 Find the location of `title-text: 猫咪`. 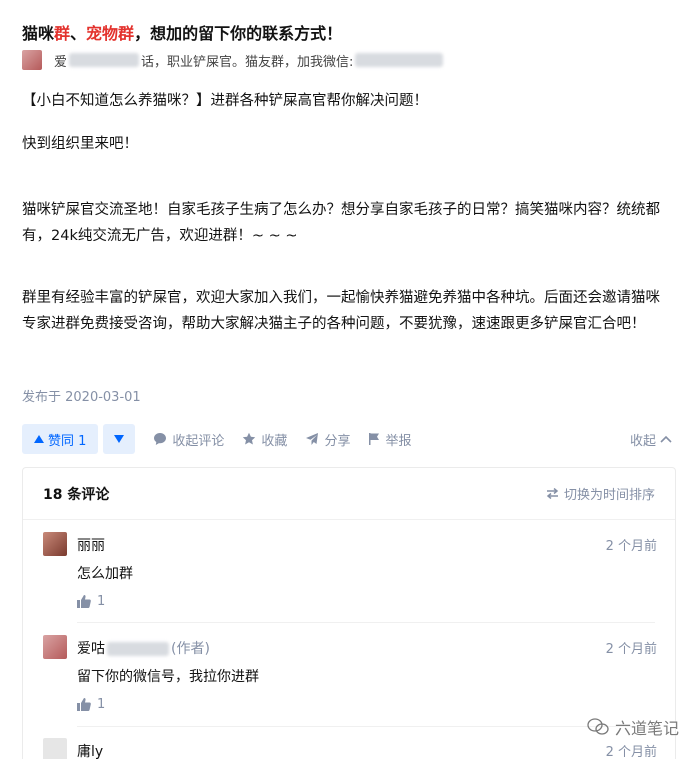

title-text: 猫咪 is located at coordinates (38, 33).